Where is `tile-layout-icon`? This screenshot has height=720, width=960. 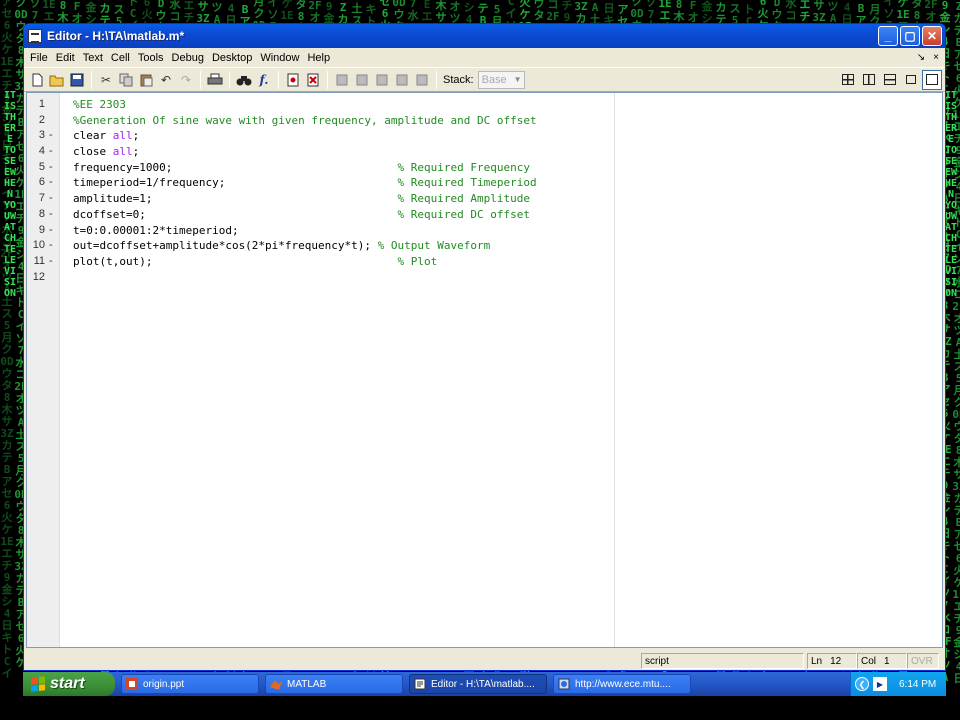
tile-layout-icon is located at coordinates (848, 80).